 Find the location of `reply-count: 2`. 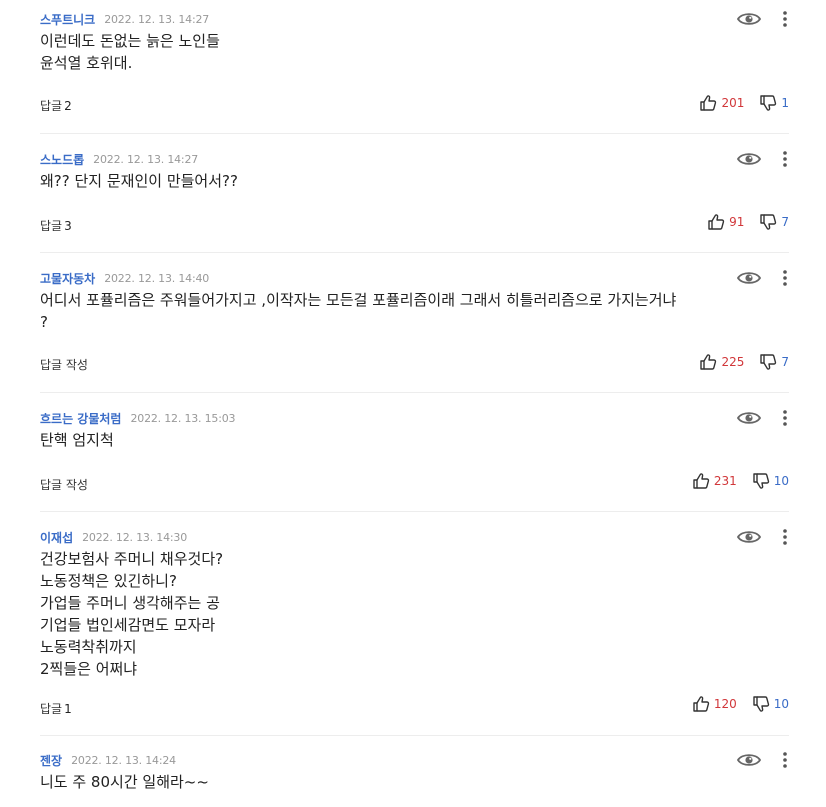

reply-count: 2 is located at coordinates (68, 106).